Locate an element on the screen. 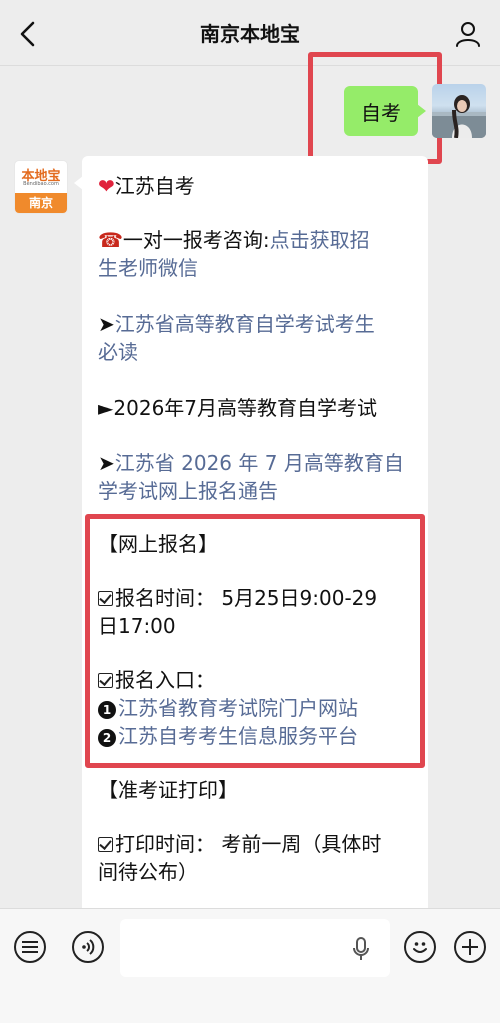 This screenshot has height=1023, width=500. notice-link: 江苏省 2026 年 7 月高等教育自 is located at coordinates (259, 463).